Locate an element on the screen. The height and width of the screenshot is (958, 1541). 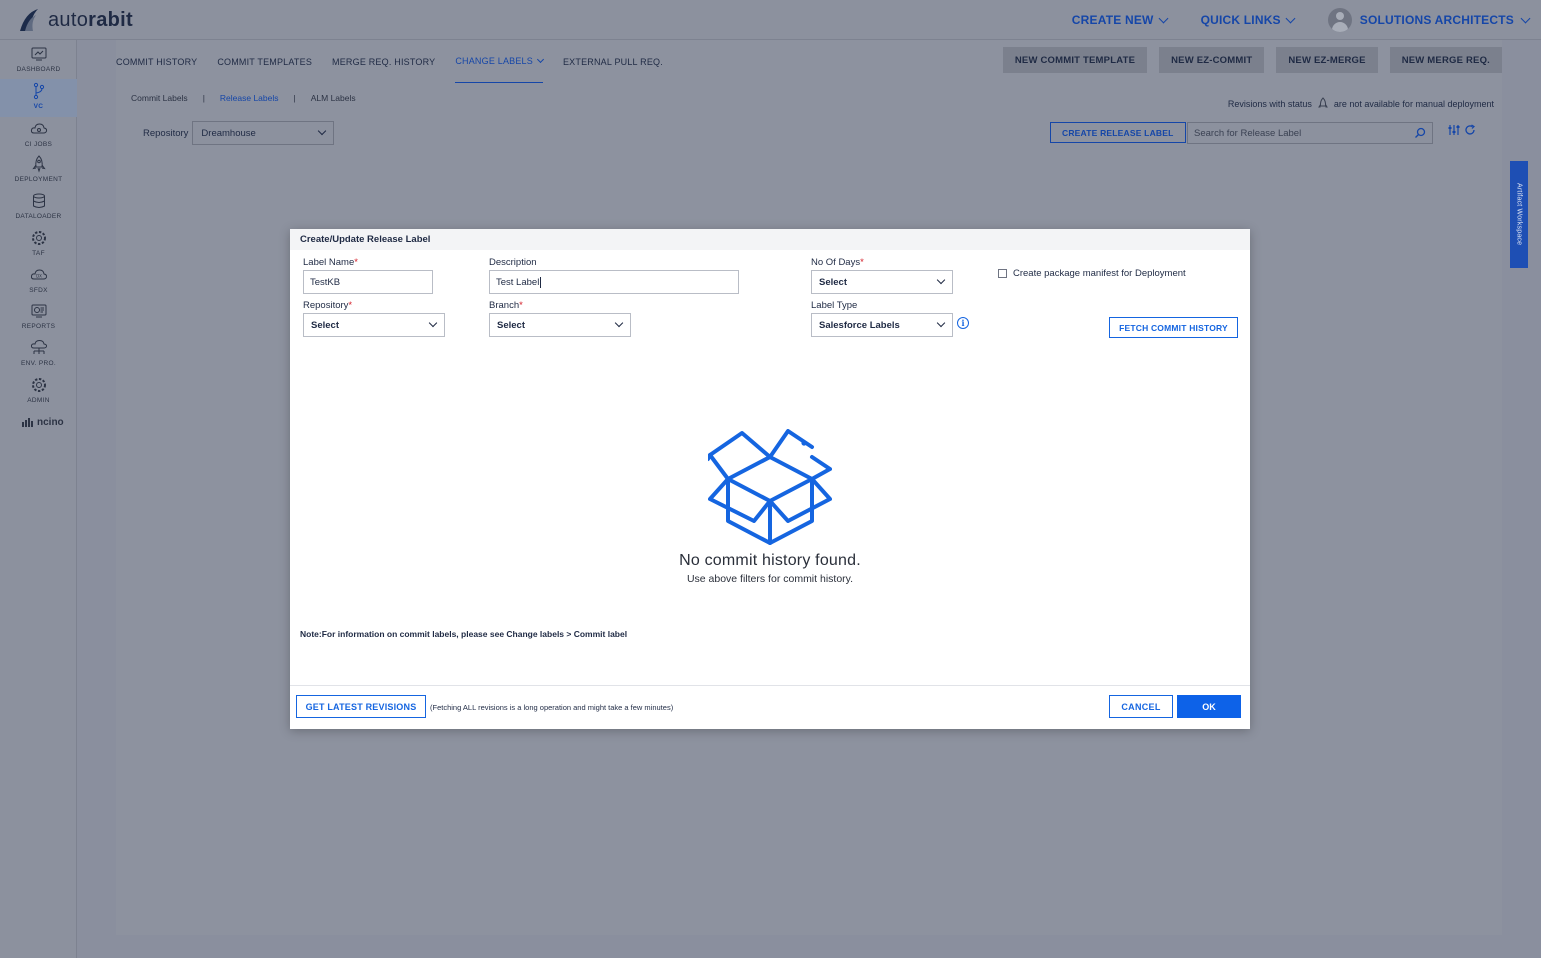
repository-dialog-select: Select is located at coordinates (374, 325).